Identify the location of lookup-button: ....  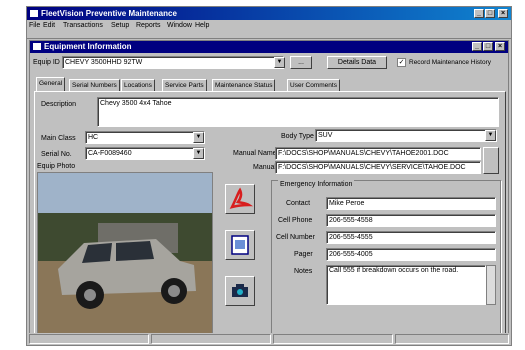
(301, 62).